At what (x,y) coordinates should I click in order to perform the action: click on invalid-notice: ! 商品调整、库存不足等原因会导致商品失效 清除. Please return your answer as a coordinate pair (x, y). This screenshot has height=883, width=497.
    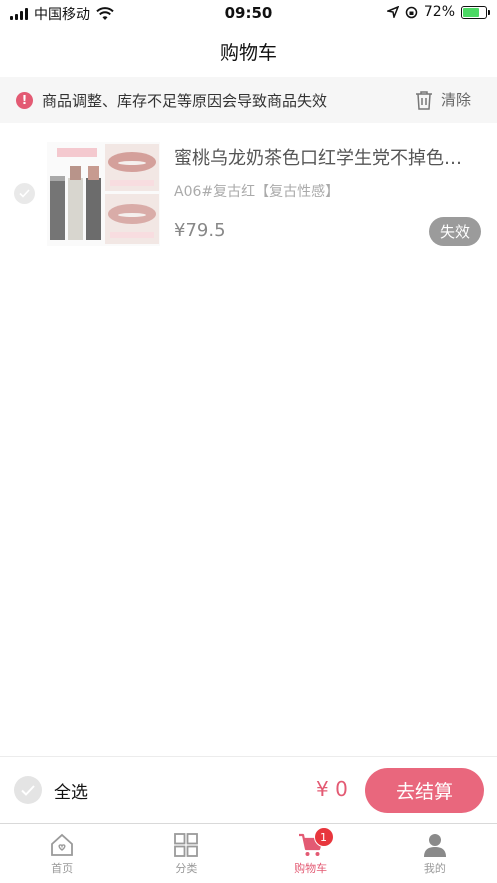
    Looking at the image, I should click on (248, 100).